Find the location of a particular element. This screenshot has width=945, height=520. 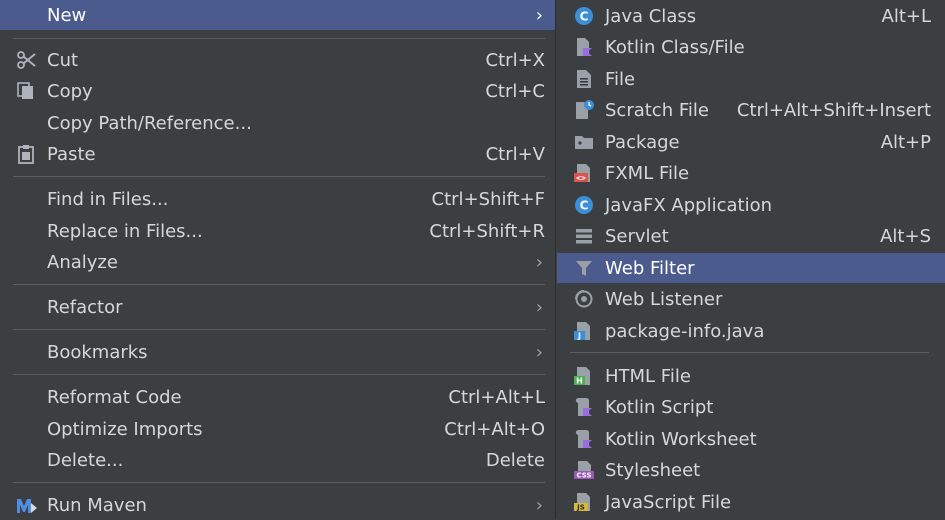

submenu-item-shortcut: Ctrl+Alt+Shift+Insert is located at coordinates (833, 110).